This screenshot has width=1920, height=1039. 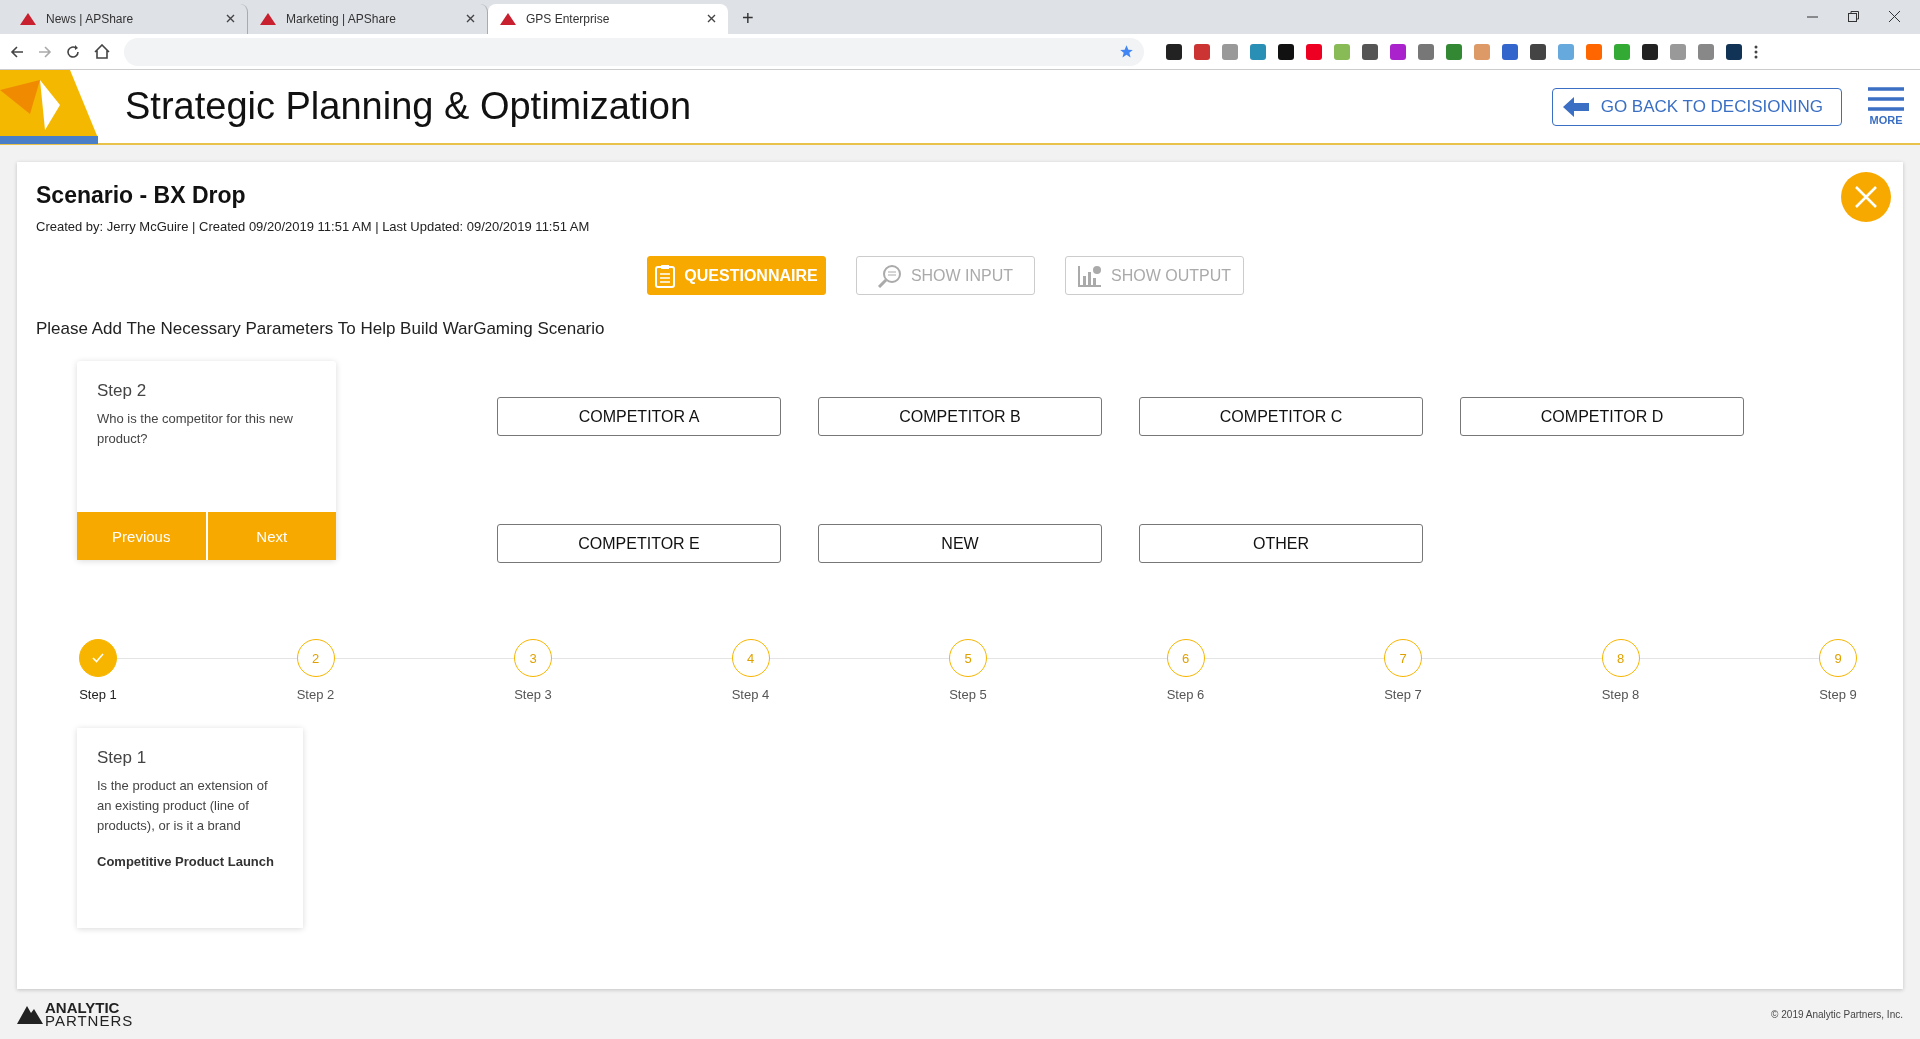 I want to click on magnifier-icon, so click(x=889, y=275).